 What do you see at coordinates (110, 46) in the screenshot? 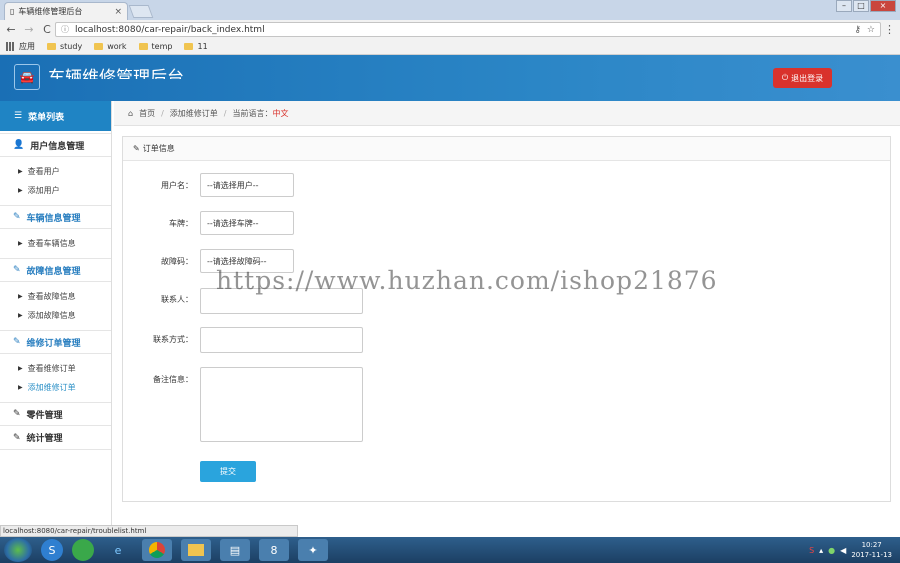
I see `bookmark-work: work` at bounding box center [110, 46].